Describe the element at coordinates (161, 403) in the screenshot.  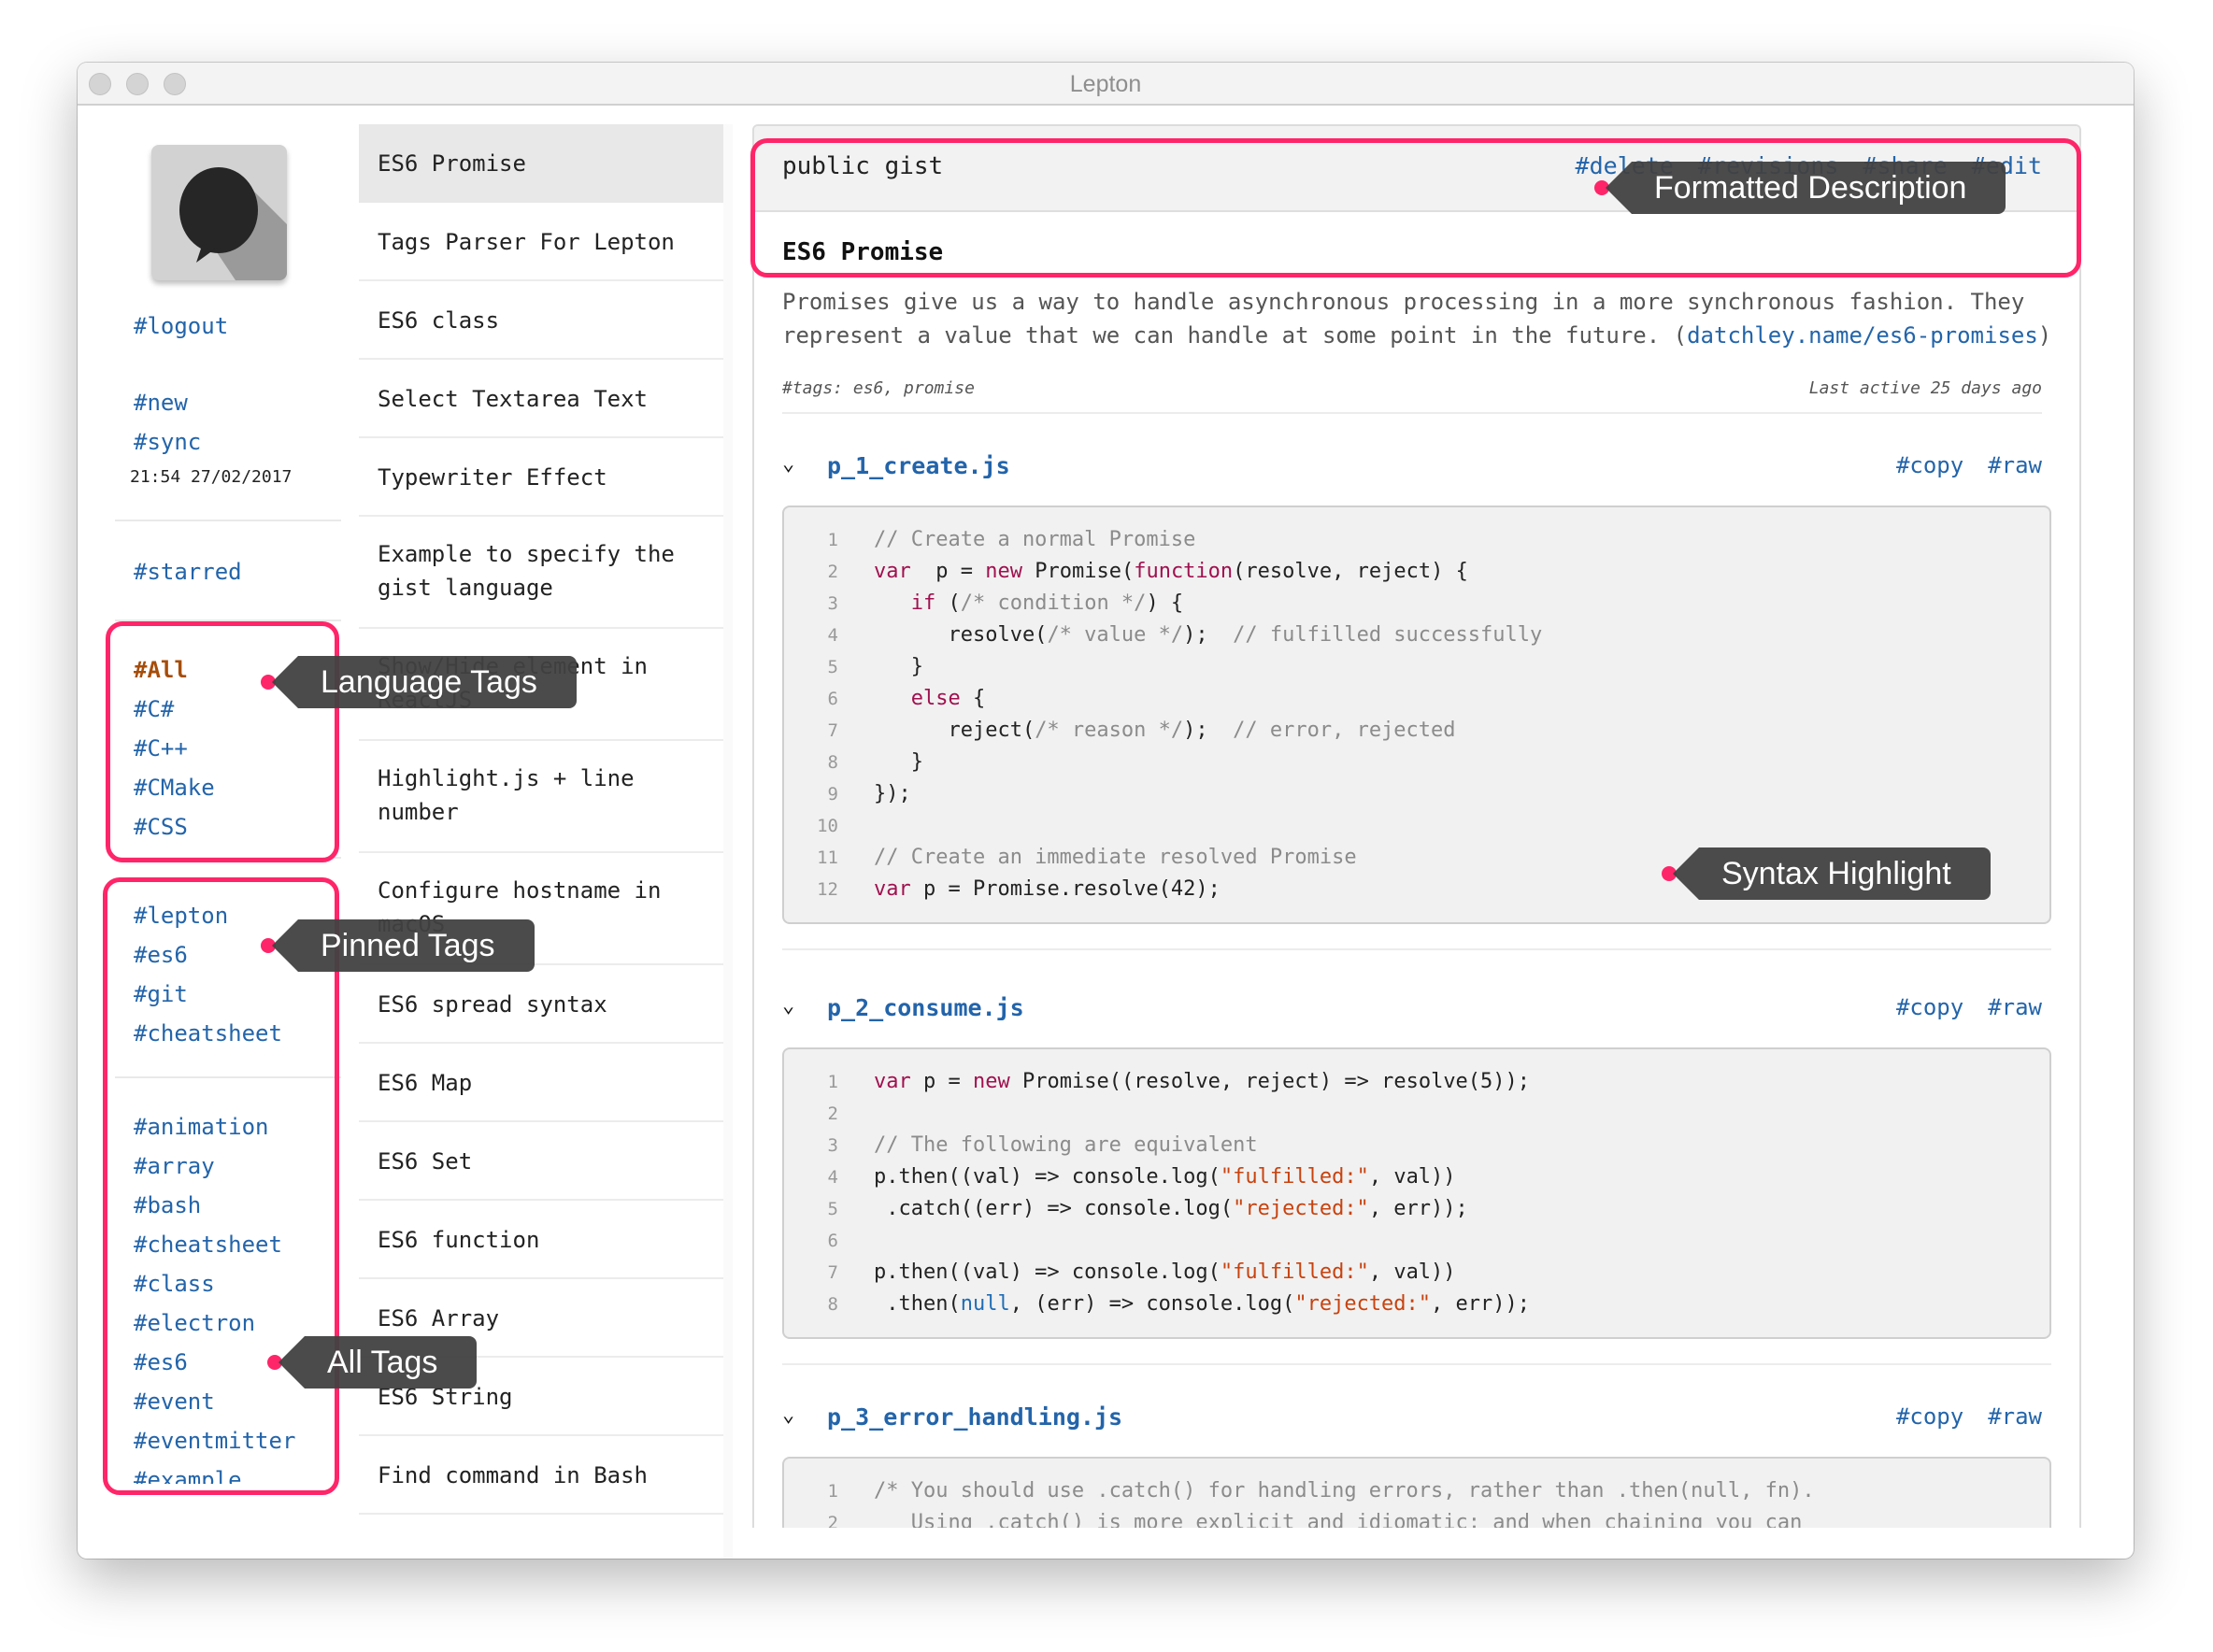
I see `new-gist-link: #new` at that location.